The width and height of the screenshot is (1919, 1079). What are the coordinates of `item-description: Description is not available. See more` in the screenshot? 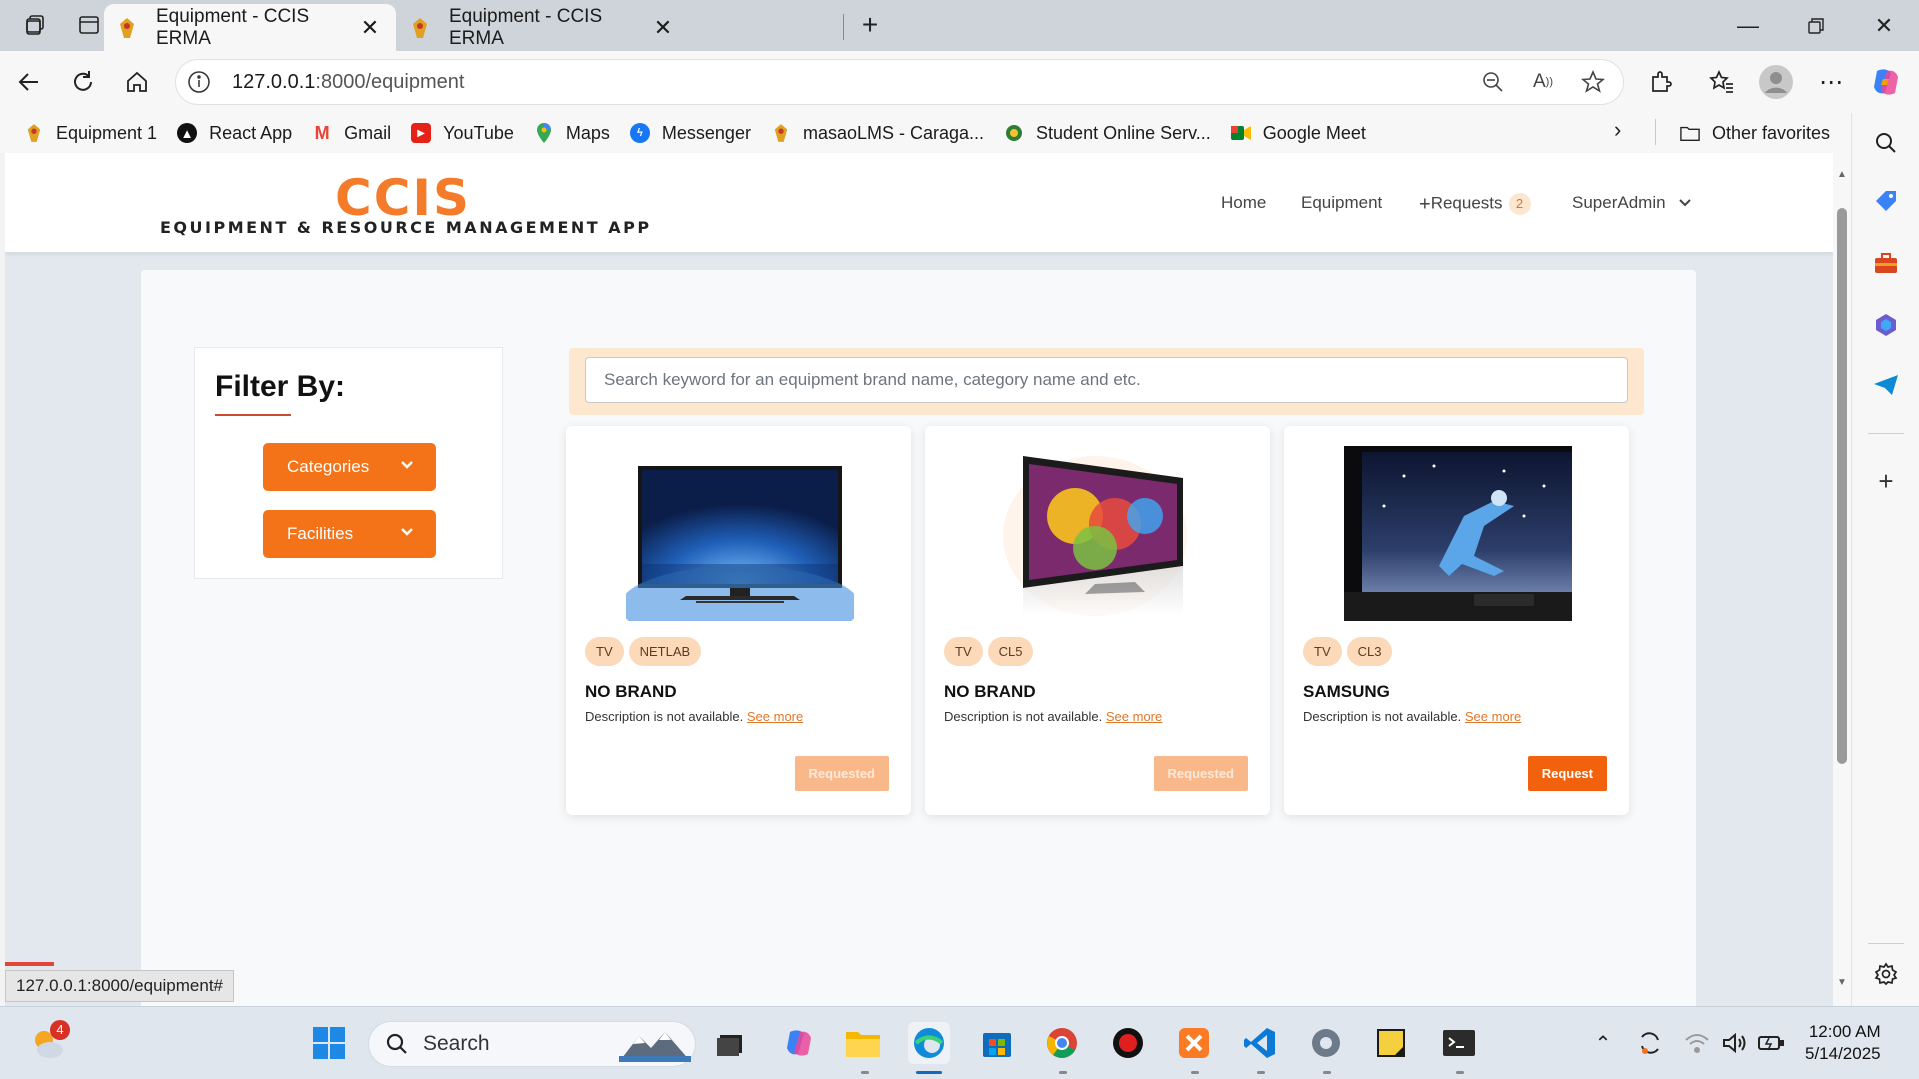 It's located at (694, 716).